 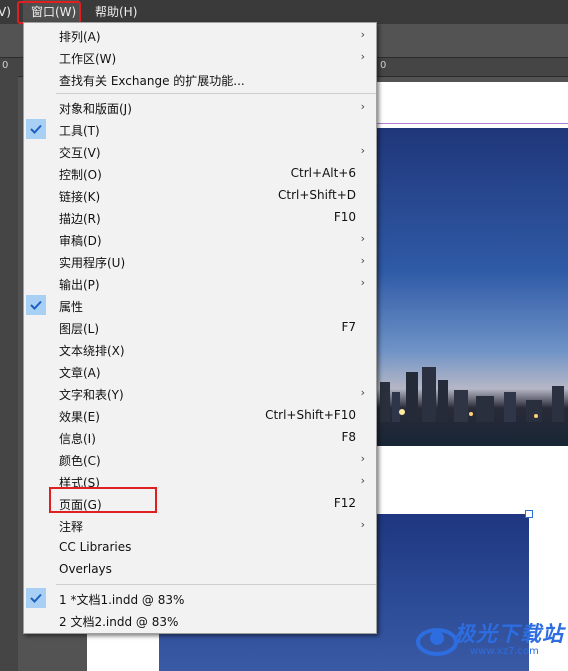 I want to click on menu-item: 输出(P) ›, so click(x=200, y=283).